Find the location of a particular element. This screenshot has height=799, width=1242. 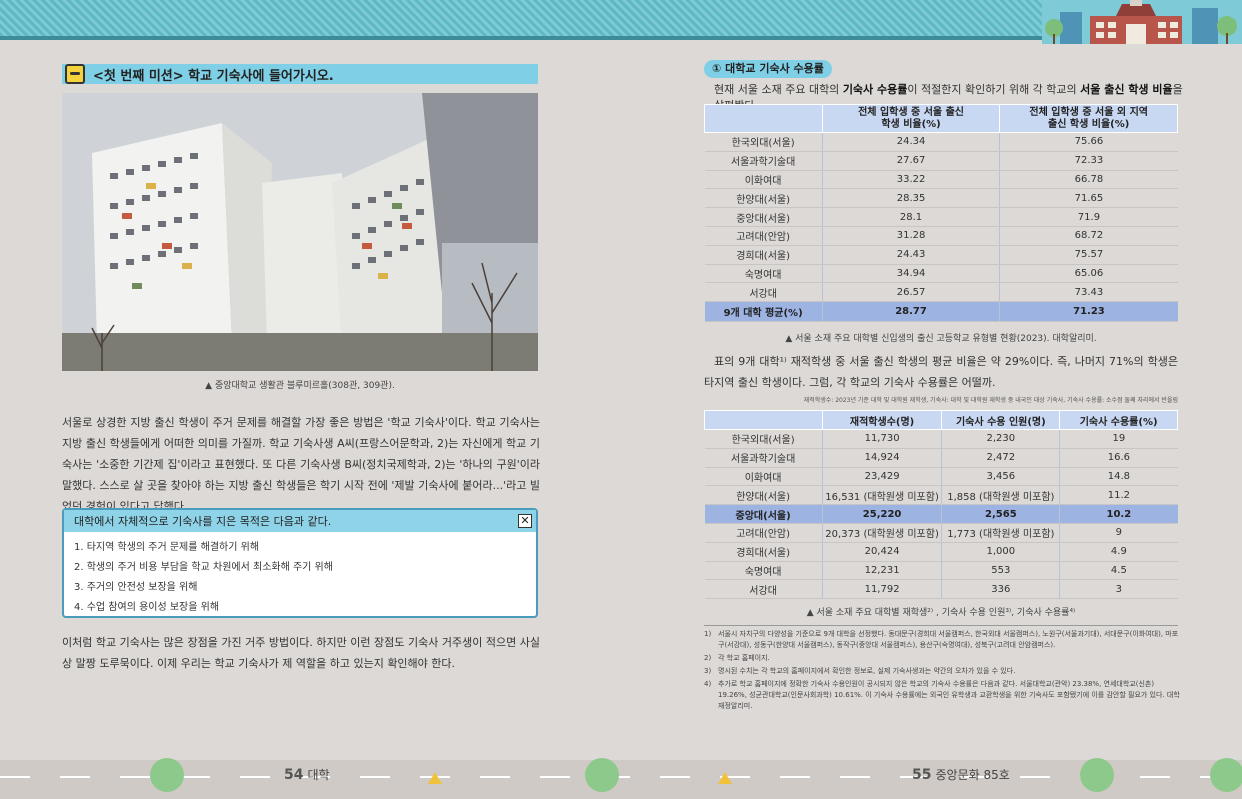

photo-caption: ▲ 중앙대학교 생활관 블루미르홀(308관, 309관). is located at coordinates (300, 386).